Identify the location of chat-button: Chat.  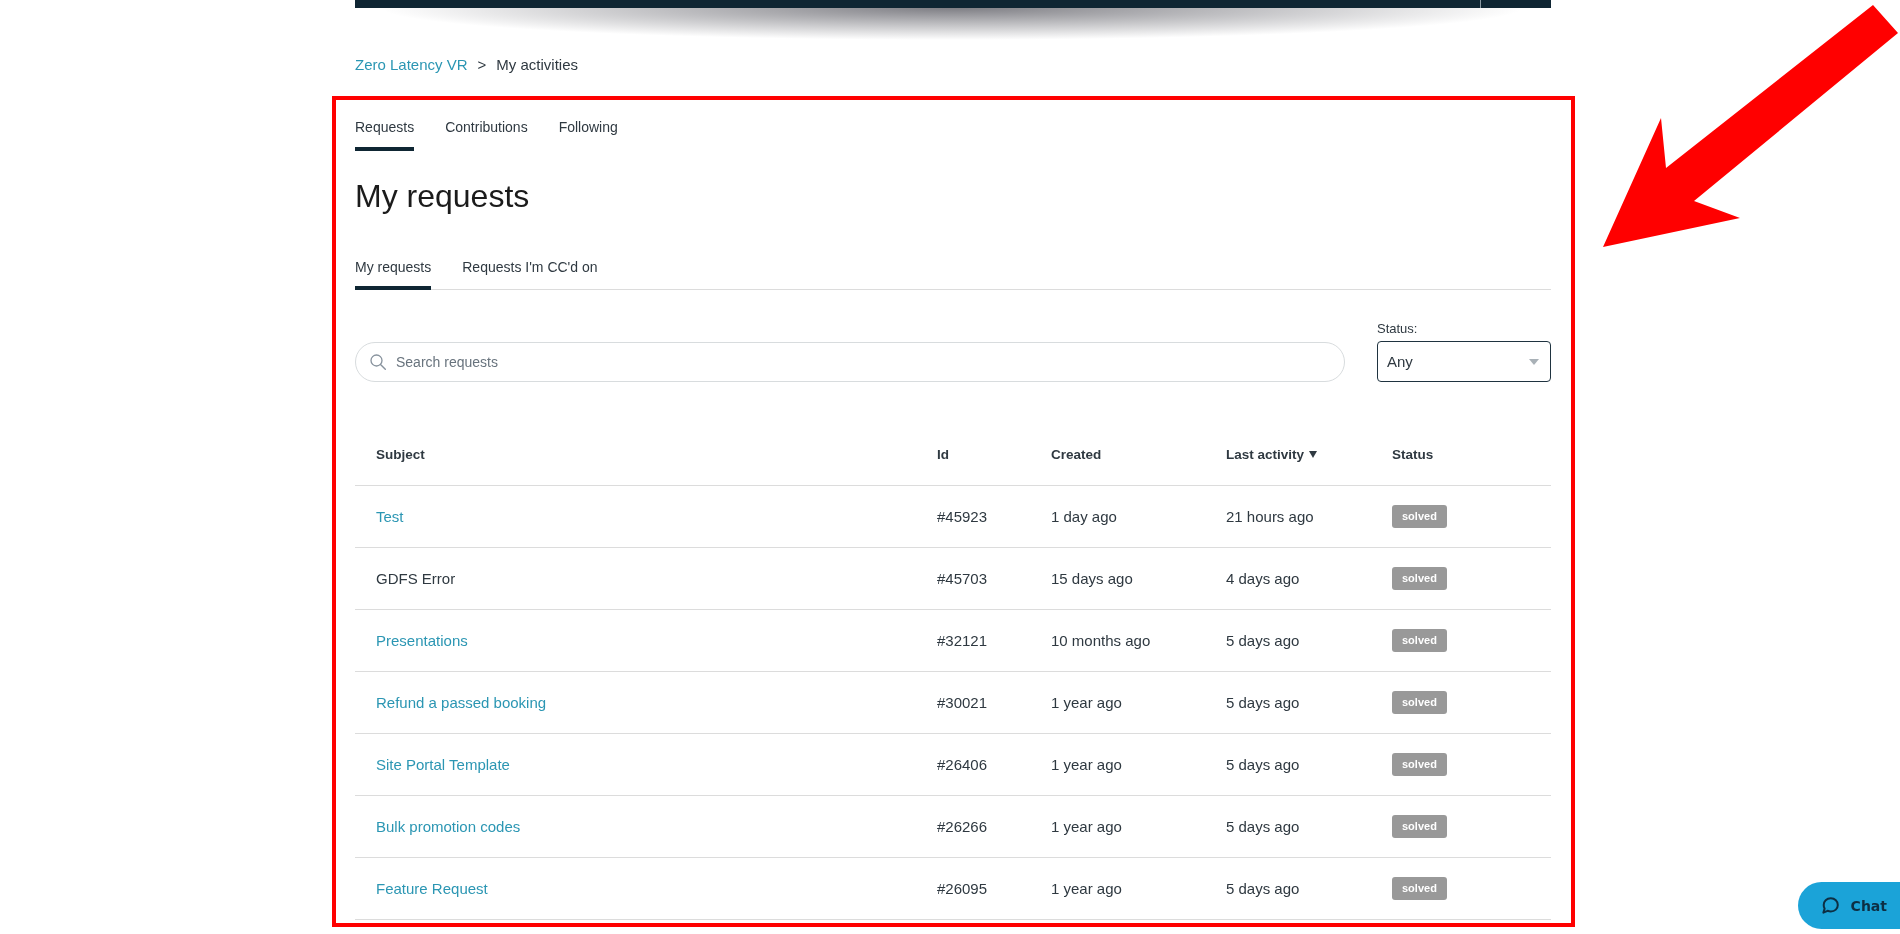
(1848, 905).